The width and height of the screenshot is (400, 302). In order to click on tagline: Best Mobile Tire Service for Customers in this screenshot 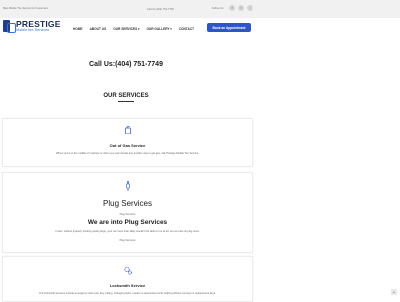, I will do `click(25, 8)`.